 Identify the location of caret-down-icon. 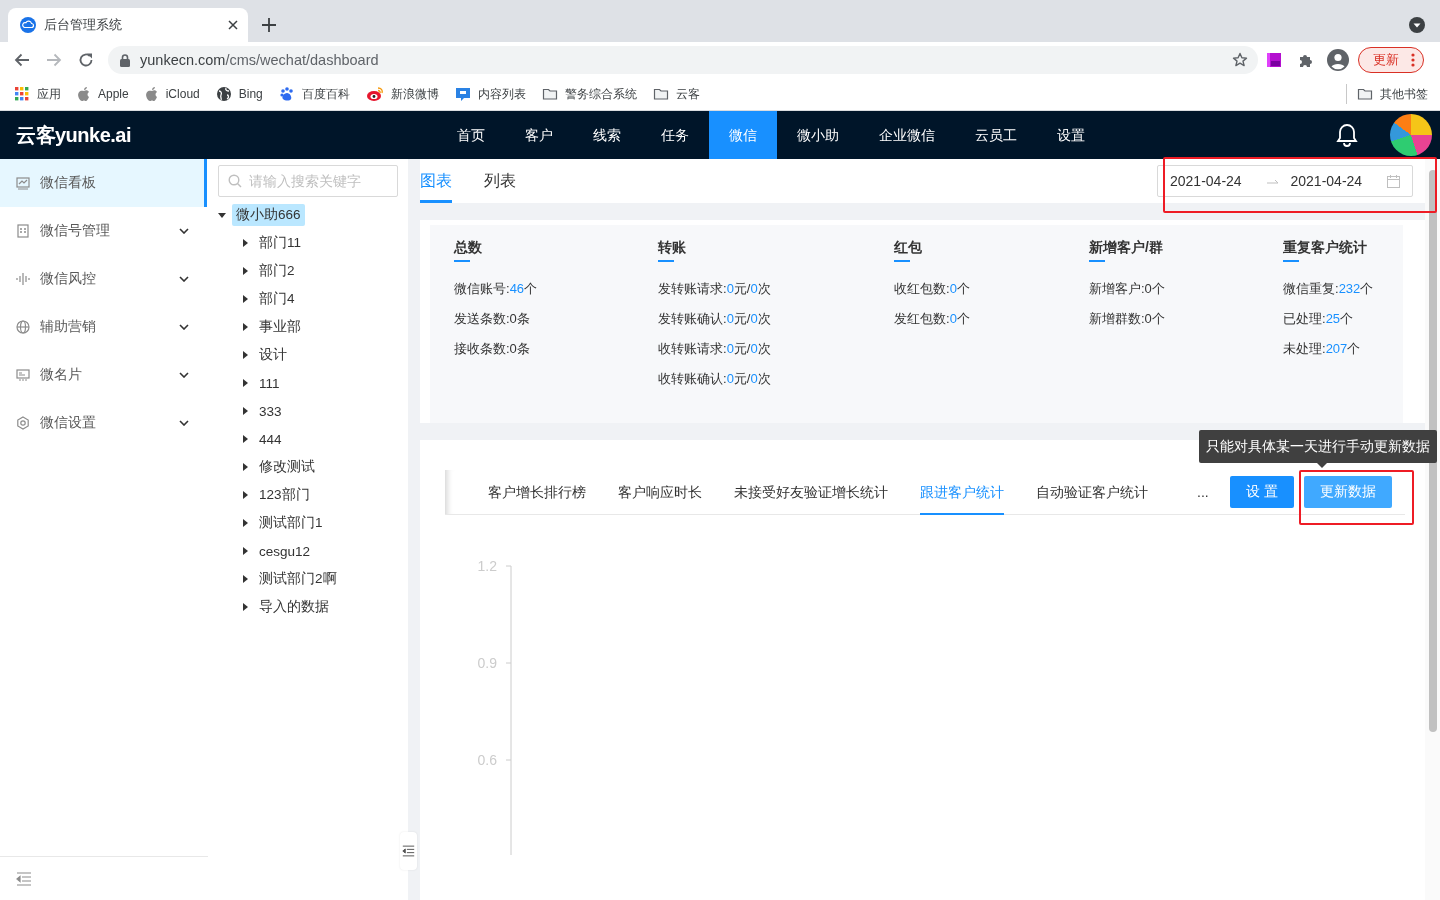
(222, 215).